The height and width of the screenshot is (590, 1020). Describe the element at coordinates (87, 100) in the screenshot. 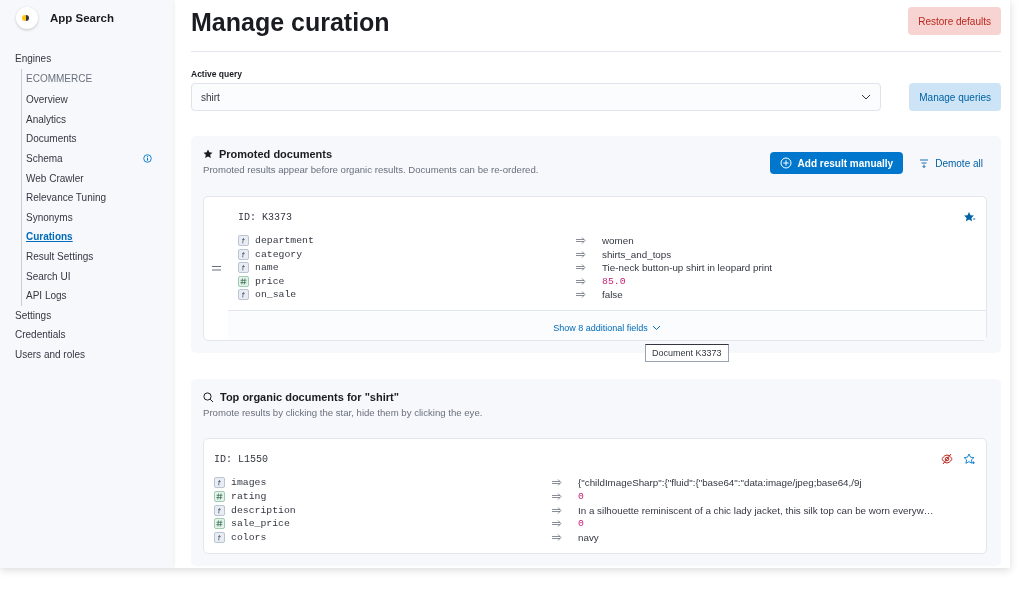

I see `nav-item: Overview` at that location.